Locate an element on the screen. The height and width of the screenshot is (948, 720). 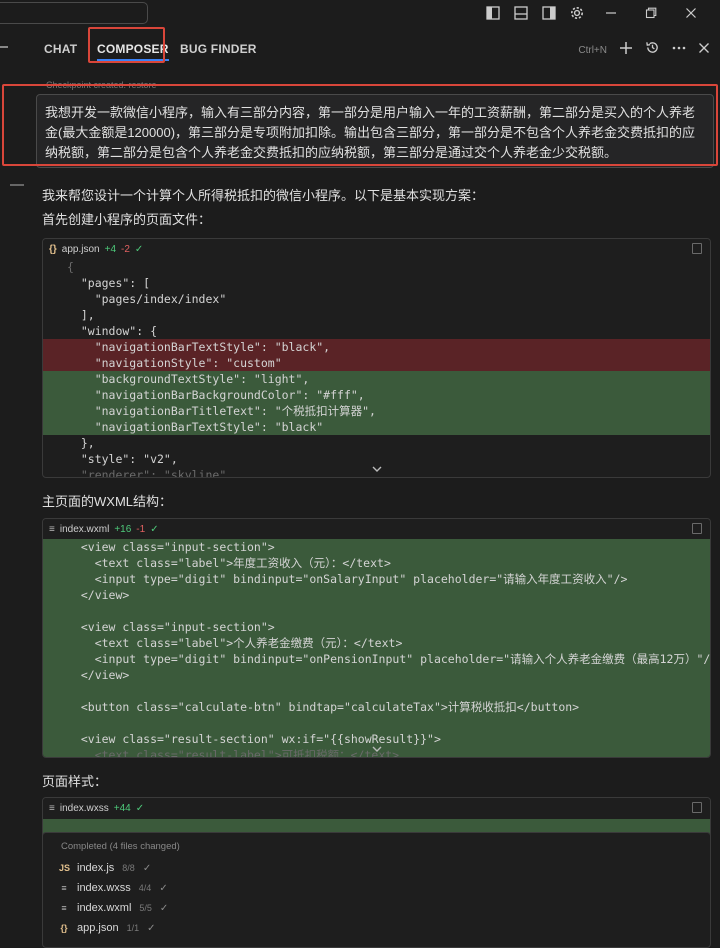
tab-actions: Ctrl+N is located at coordinates (644, 50).